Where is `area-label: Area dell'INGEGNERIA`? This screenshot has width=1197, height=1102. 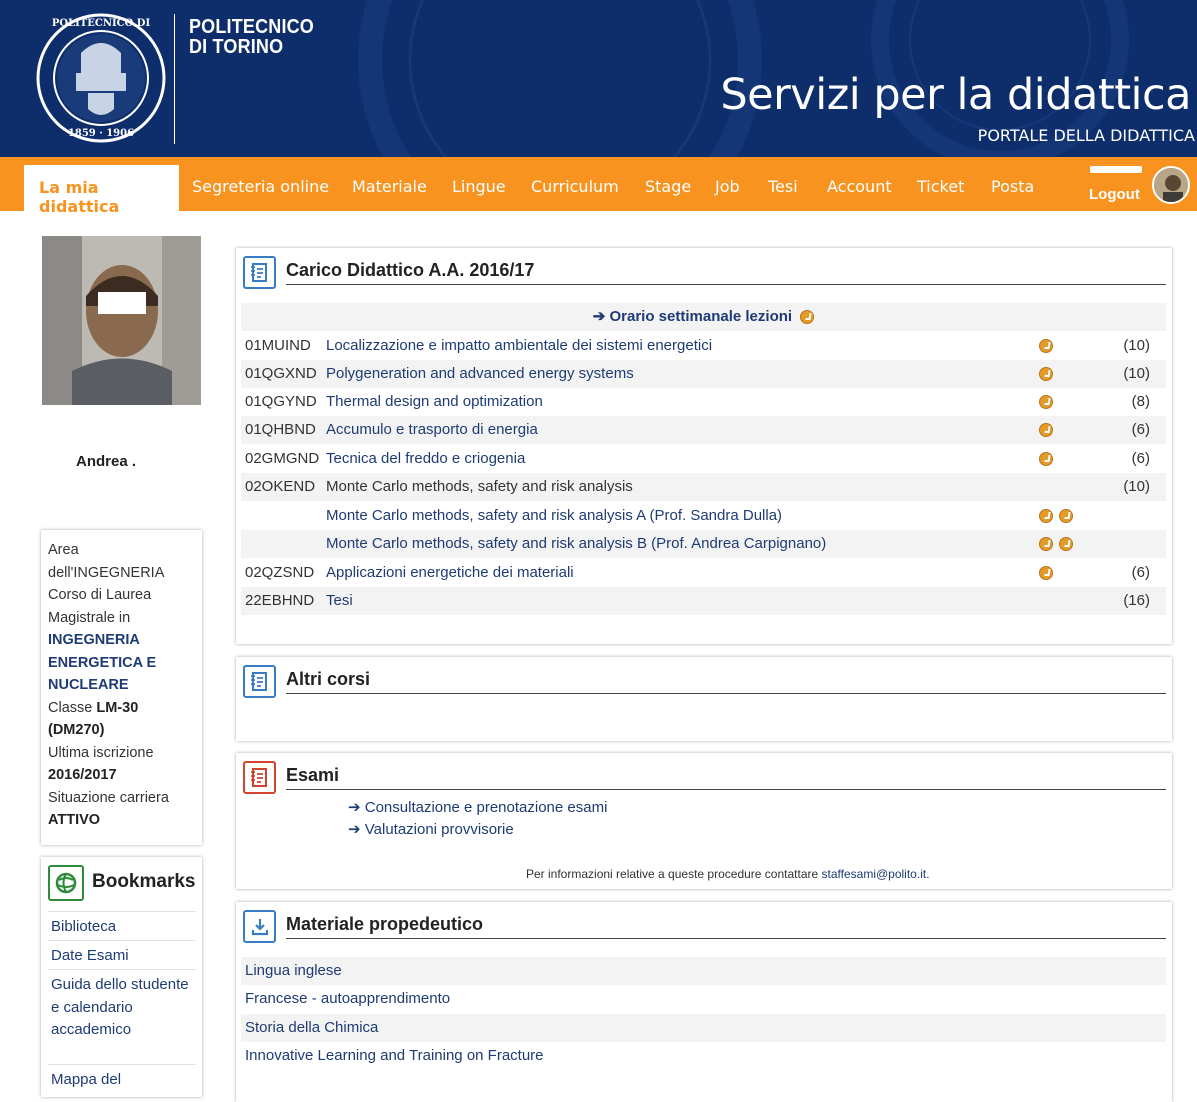 area-label: Area dell'INGEGNERIA is located at coordinates (106, 561).